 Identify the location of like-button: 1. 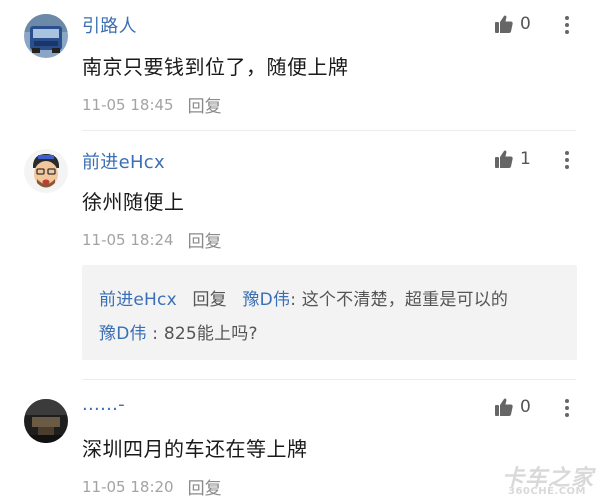
(512, 159).